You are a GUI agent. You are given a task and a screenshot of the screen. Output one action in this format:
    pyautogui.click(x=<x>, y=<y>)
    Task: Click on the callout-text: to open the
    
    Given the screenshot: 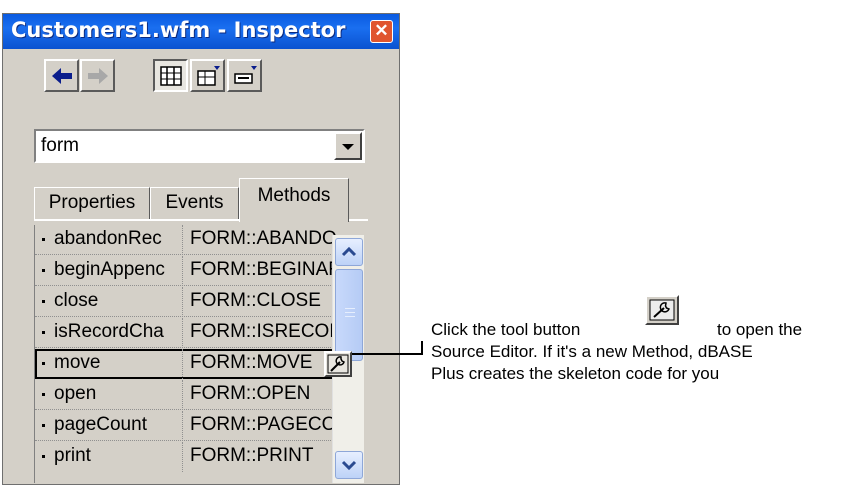 What is the action you would take?
    pyautogui.click(x=760, y=329)
    